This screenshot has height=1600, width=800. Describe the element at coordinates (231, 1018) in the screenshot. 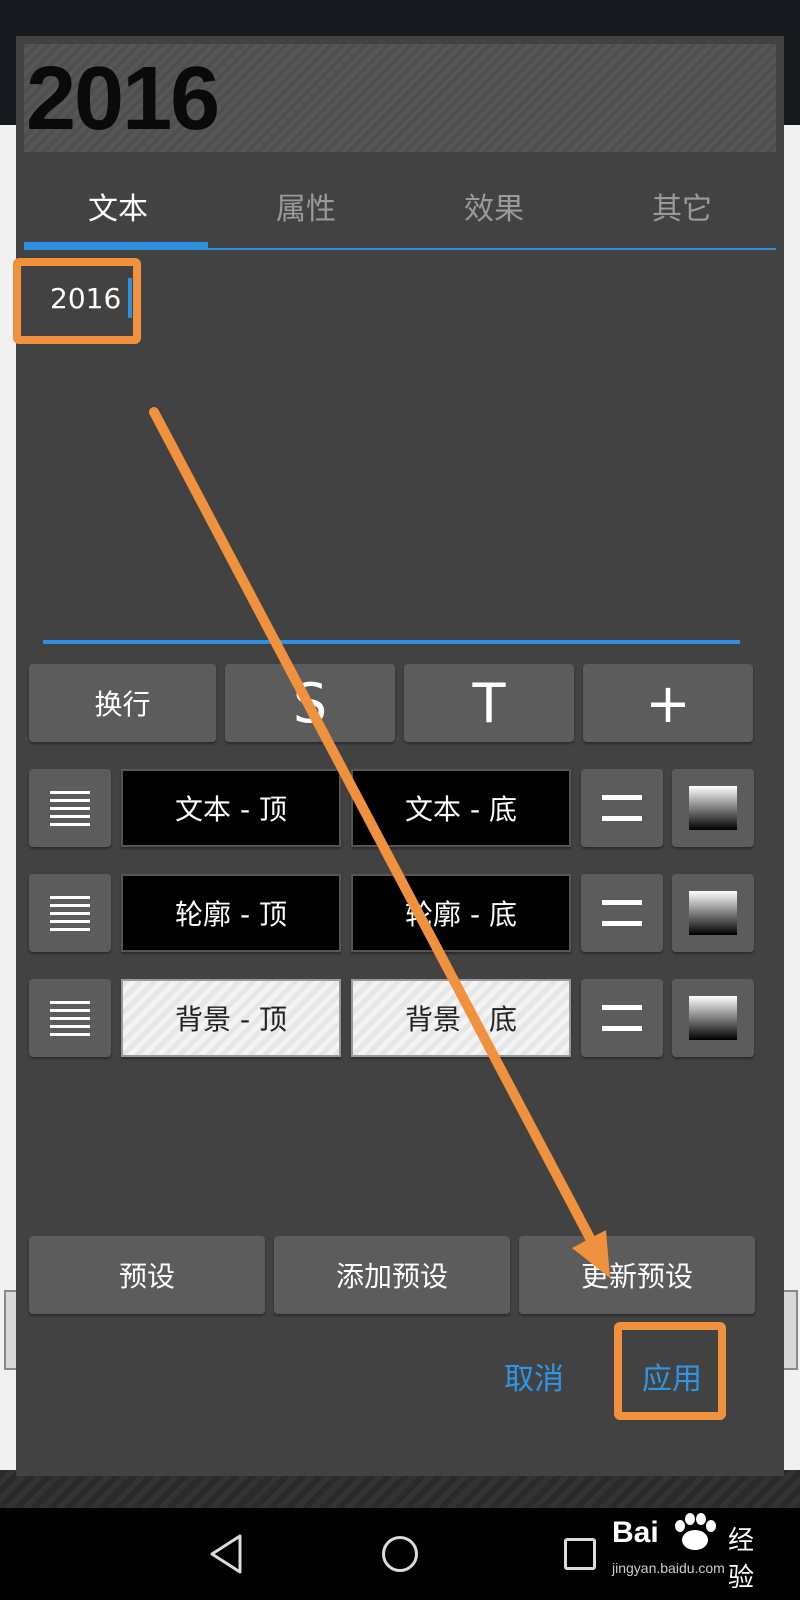

I see `background-top-color-button: 背景 - 顶` at that location.